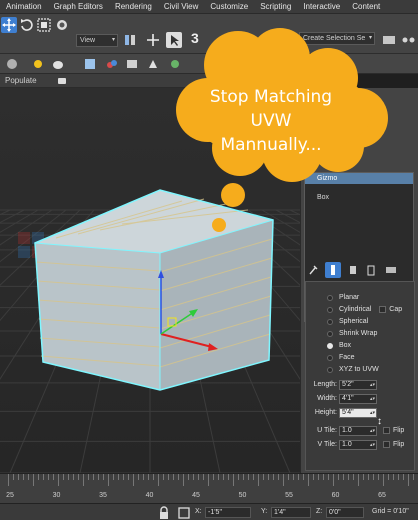 The height and width of the screenshot is (520, 418). Describe the element at coordinates (383, 309) in the screenshot. I see `cap-checkbox` at that location.